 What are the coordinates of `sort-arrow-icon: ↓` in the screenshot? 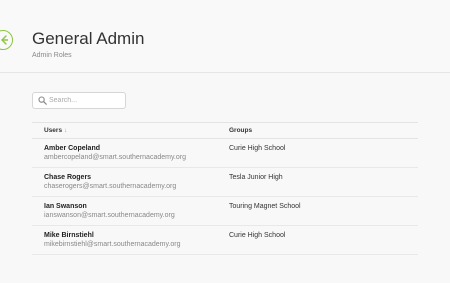 It's located at (66, 130).